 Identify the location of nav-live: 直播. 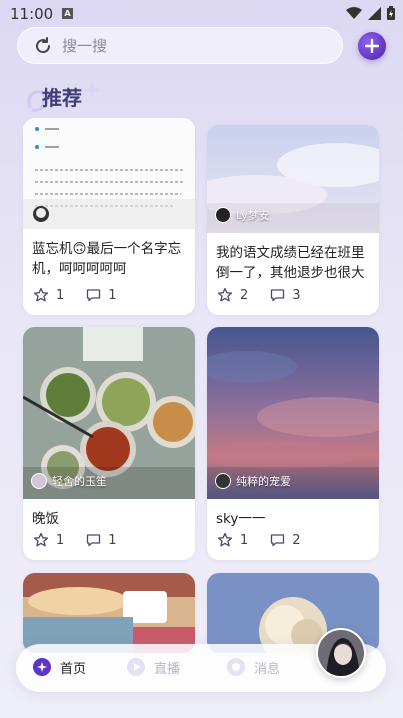
(153, 667).